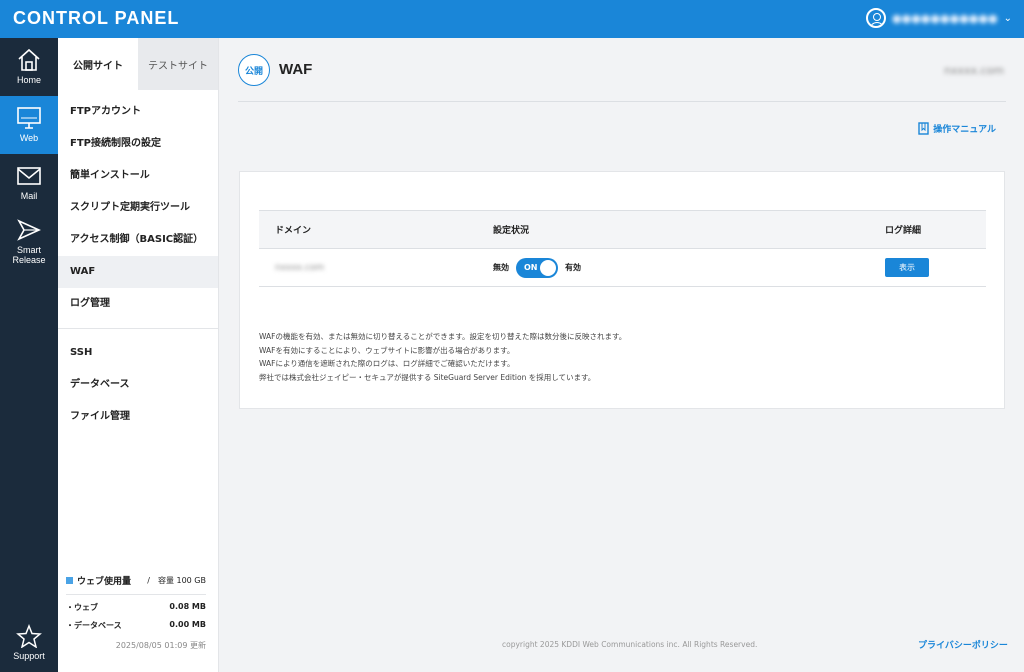 Image resolution: width=1024 pixels, height=672 pixels. What do you see at coordinates (29, 230) in the screenshot?
I see `arrow-release-icon` at bounding box center [29, 230].